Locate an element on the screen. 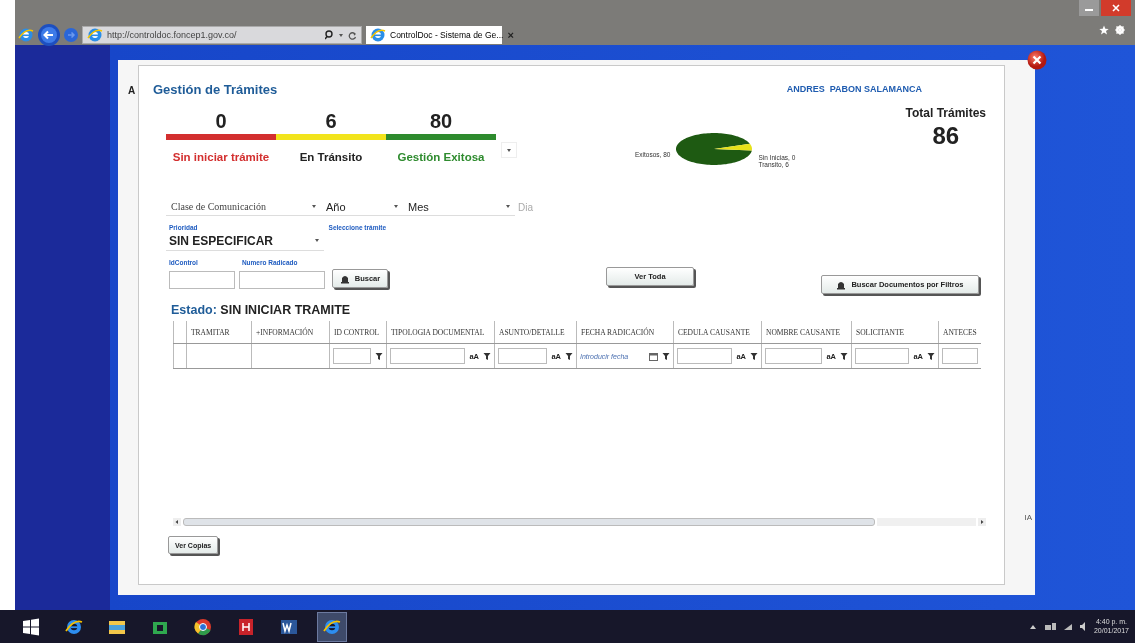 The width and height of the screenshot is (1135, 643). status-label: En Tránsito is located at coordinates (331, 157).